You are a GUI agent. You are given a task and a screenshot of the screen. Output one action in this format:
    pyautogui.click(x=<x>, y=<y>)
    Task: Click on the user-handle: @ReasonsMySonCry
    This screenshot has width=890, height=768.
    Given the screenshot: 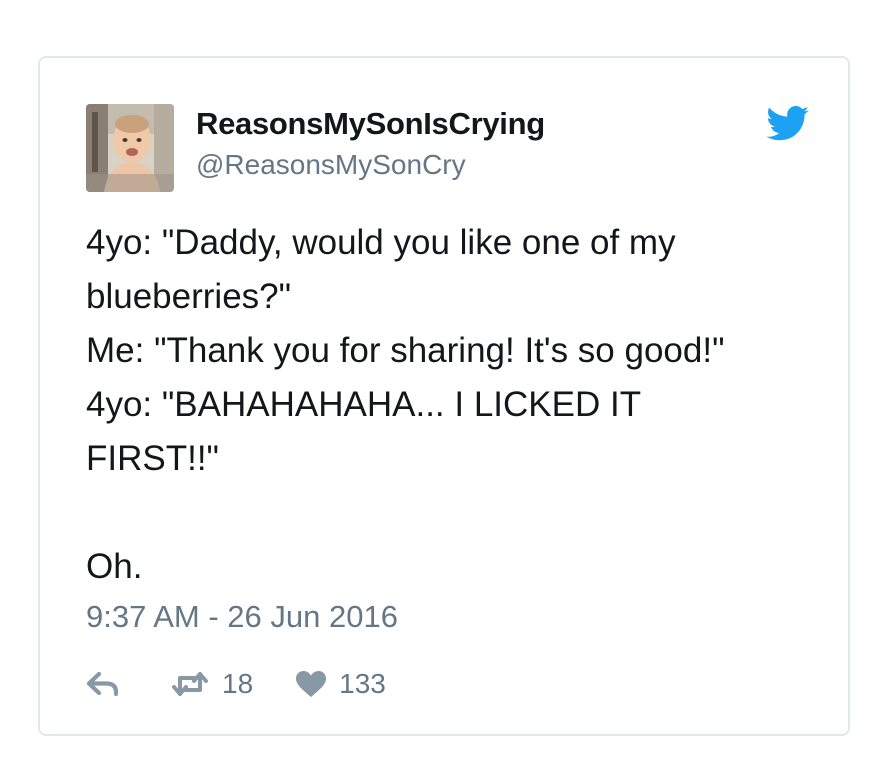 What is the action you would take?
    pyautogui.click(x=331, y=165)
    